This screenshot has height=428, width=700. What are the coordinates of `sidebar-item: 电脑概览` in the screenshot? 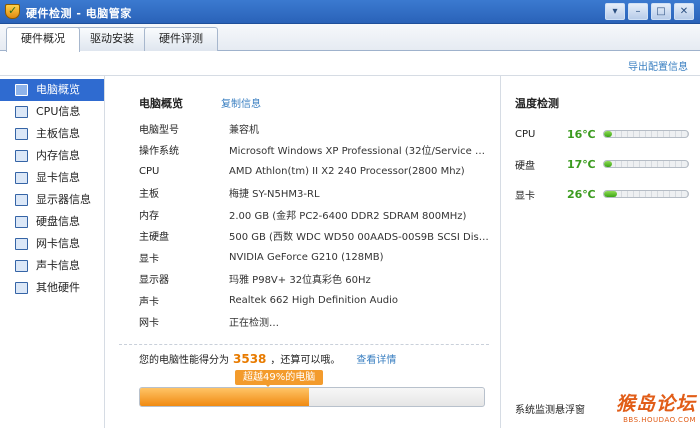 It's located at (52, 90).